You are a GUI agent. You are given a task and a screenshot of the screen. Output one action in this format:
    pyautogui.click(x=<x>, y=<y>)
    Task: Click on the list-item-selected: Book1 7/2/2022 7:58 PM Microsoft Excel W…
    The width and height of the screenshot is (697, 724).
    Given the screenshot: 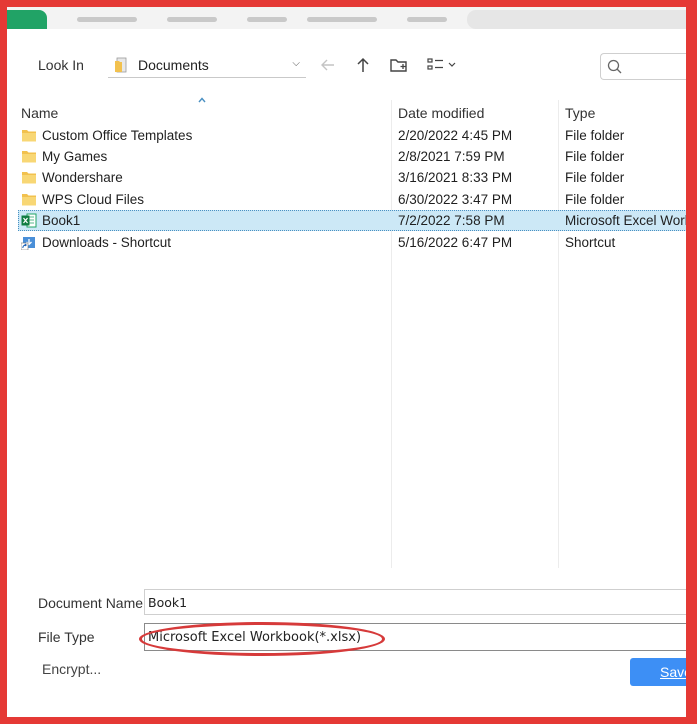 What is the action you would take?
    pyautogui.click(x=357, y=220)
    